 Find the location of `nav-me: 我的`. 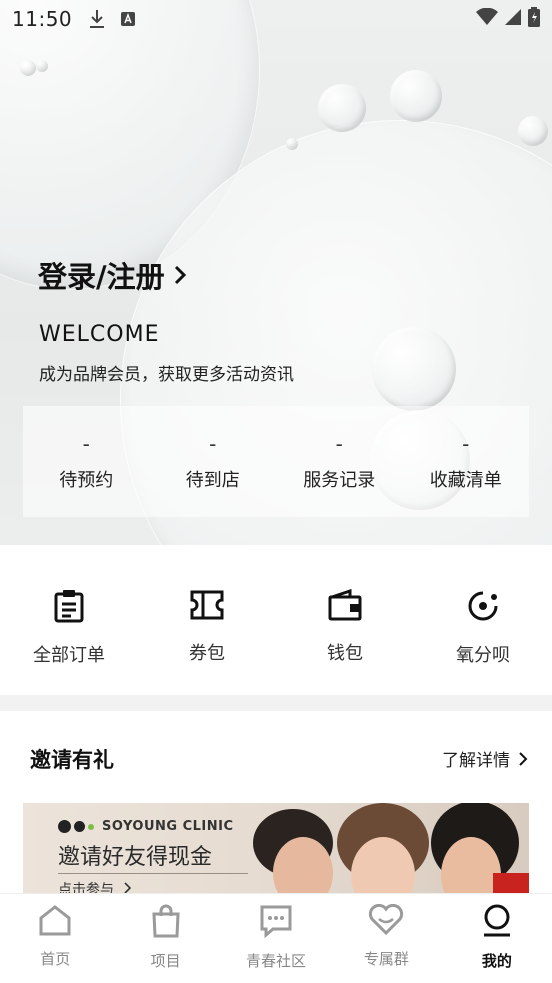

nav-me: 我的 is located at coordinates (497, 938).